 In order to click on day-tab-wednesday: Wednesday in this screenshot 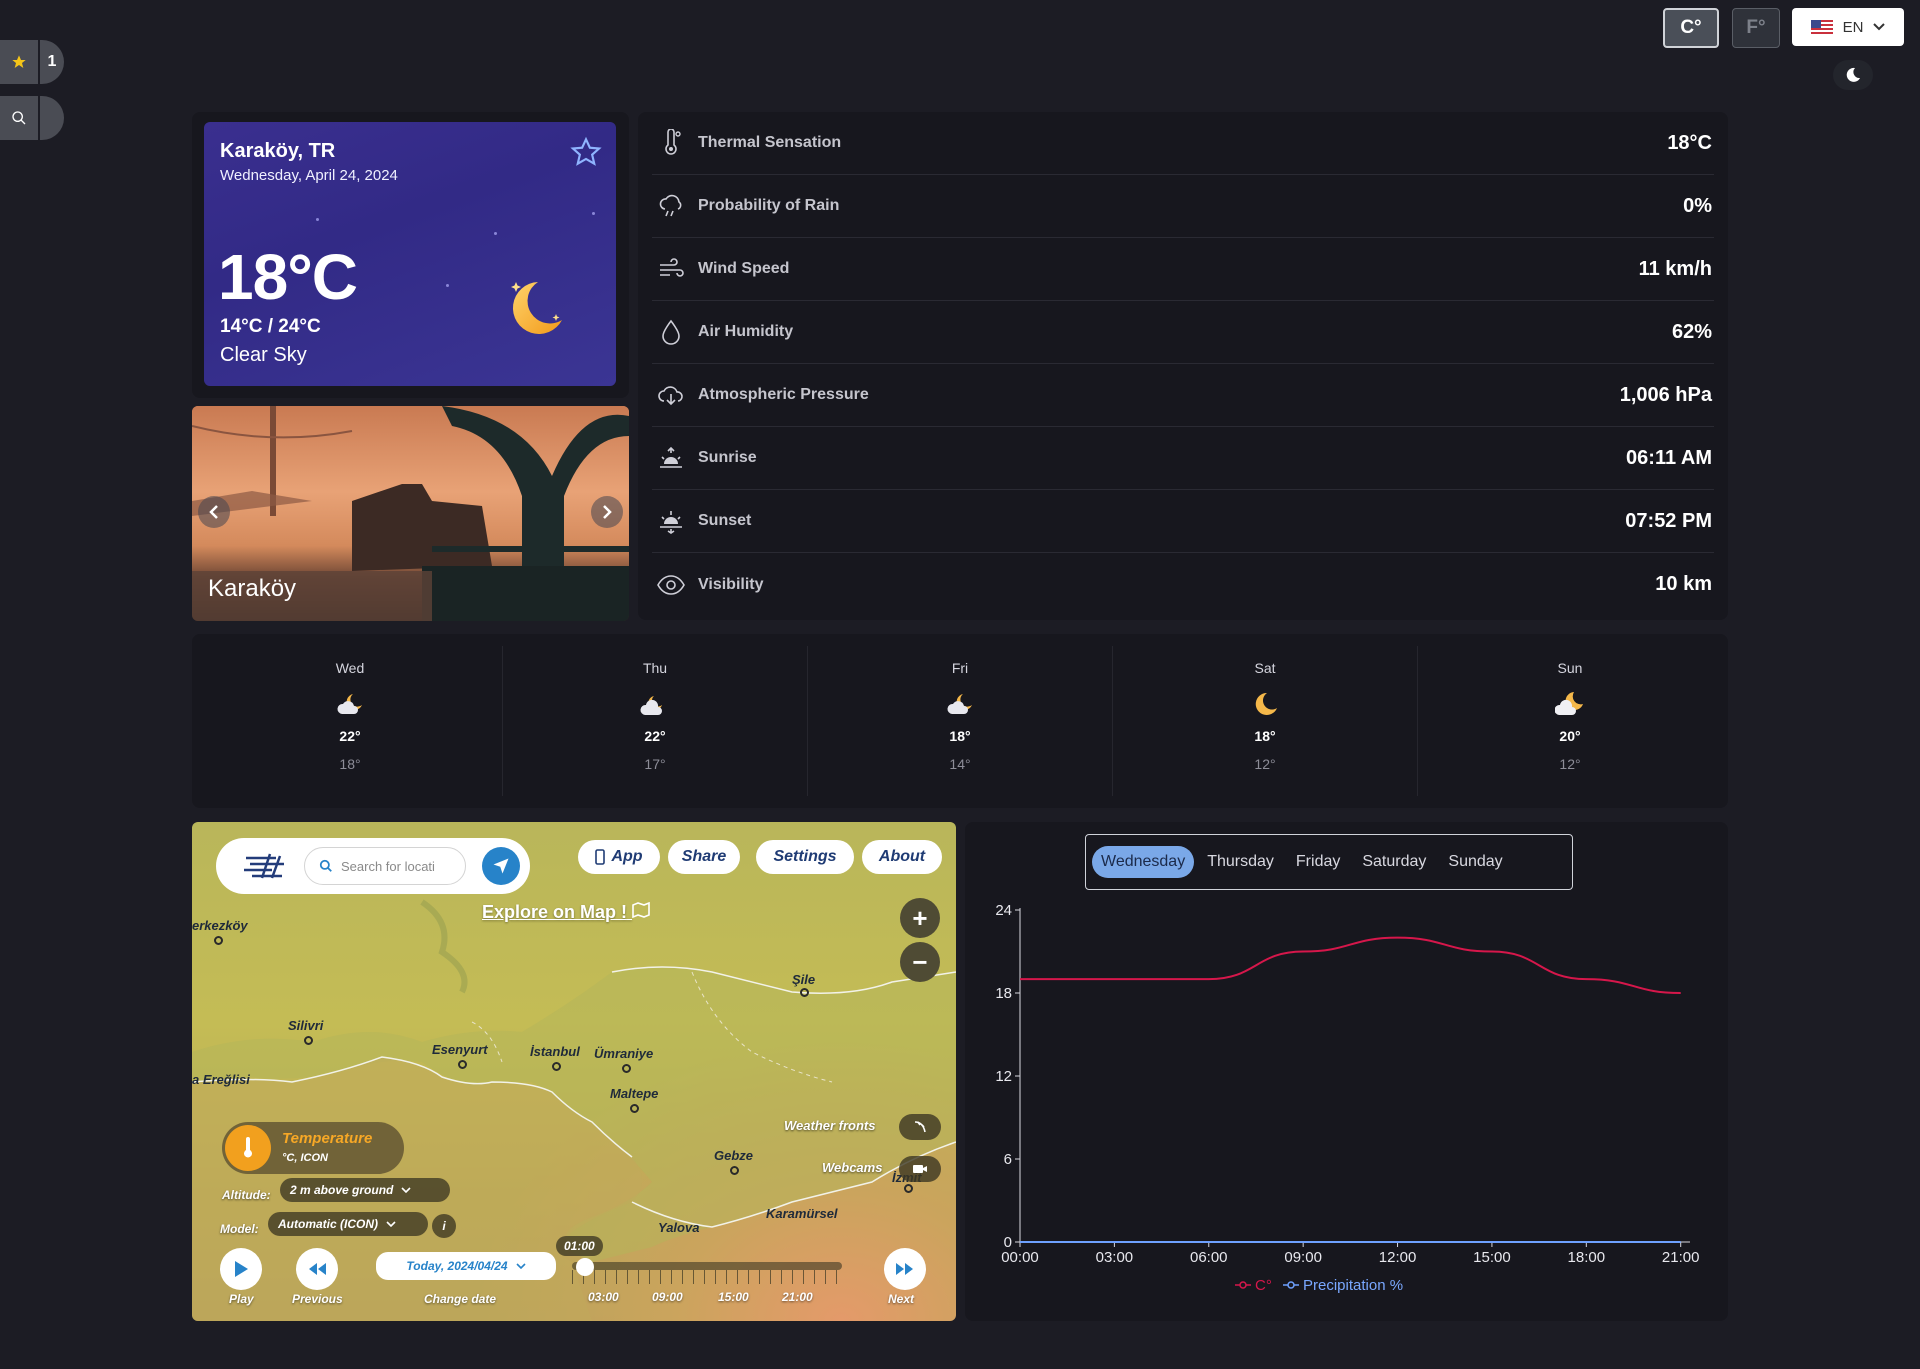, I will do `click(1143, 862)`.